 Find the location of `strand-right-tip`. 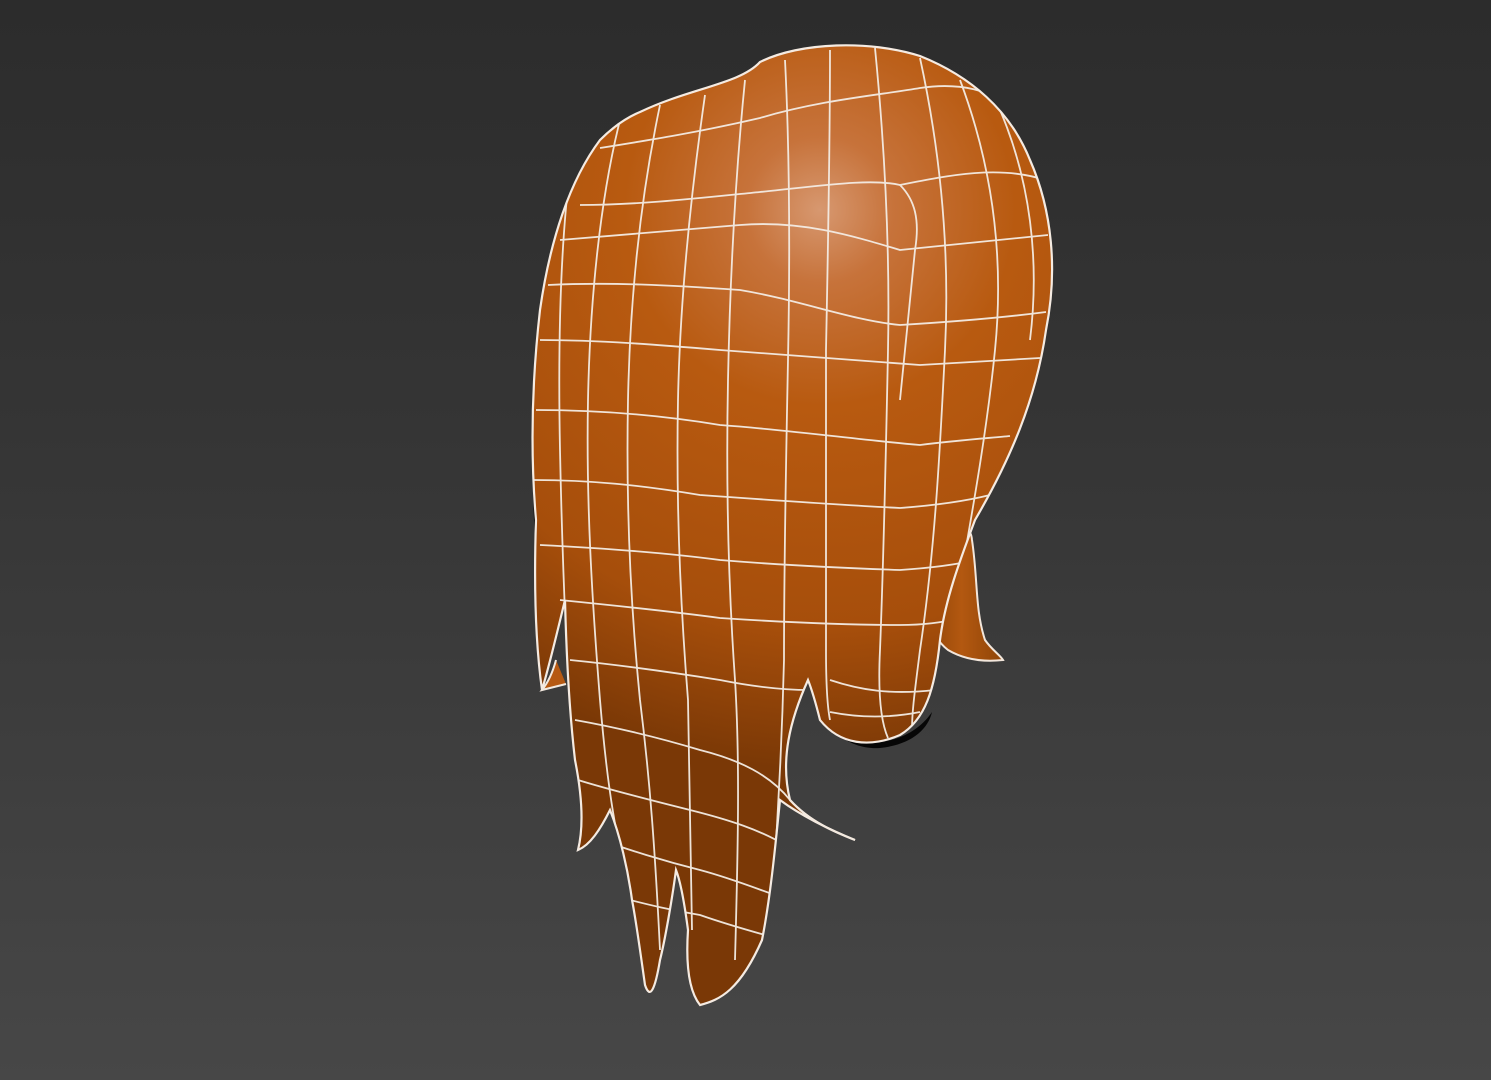

strand-right-tip is located at coordinates (822, 820).